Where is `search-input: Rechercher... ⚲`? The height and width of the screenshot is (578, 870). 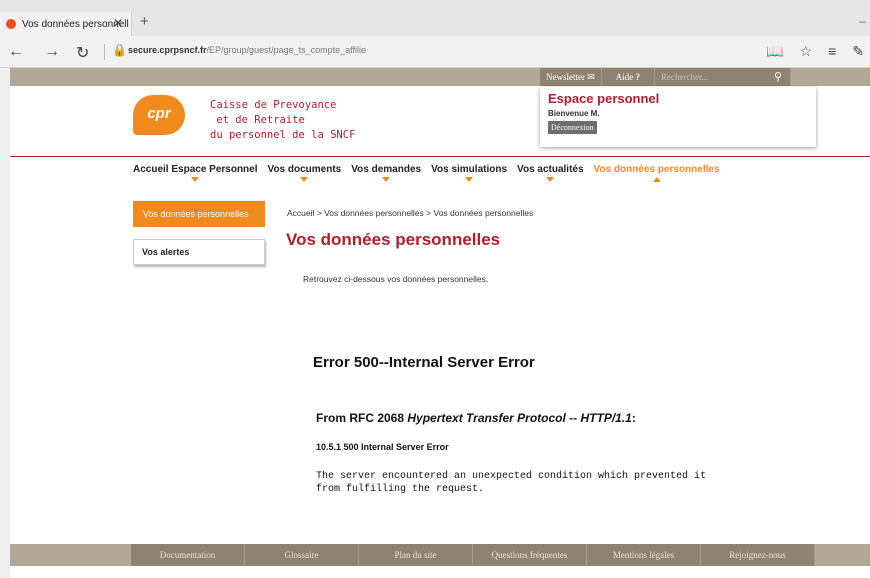
search-input: Rechercher... ⚲ is located at coordinates (723, 77).